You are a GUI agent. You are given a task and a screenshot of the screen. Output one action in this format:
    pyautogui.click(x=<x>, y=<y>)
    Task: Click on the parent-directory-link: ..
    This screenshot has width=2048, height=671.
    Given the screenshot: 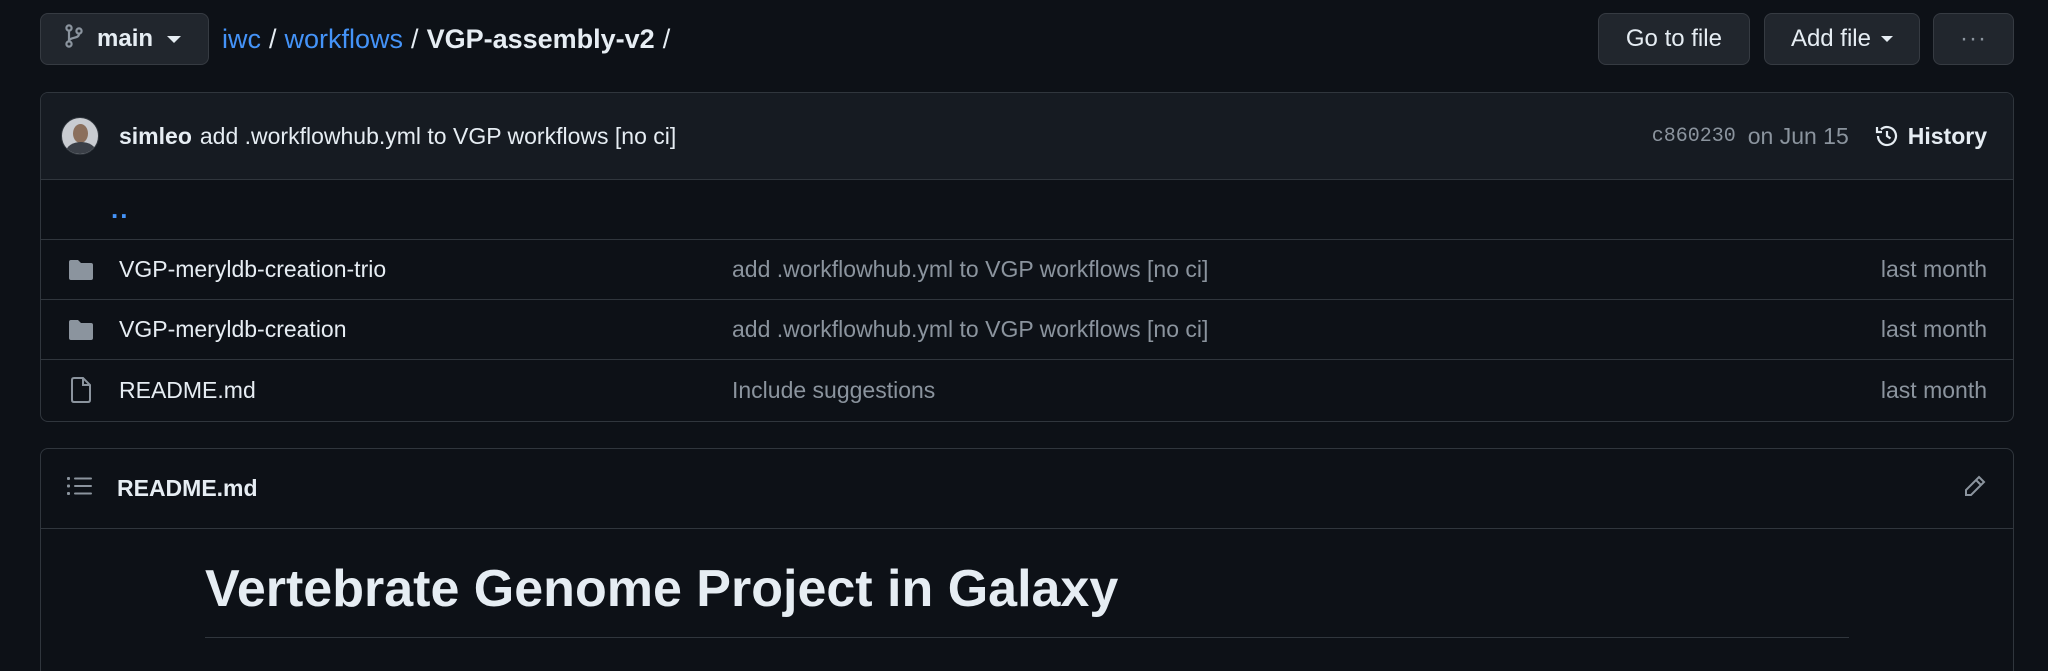 What is the action you would take?
    pyautogui.click(x=120, y=209)
    